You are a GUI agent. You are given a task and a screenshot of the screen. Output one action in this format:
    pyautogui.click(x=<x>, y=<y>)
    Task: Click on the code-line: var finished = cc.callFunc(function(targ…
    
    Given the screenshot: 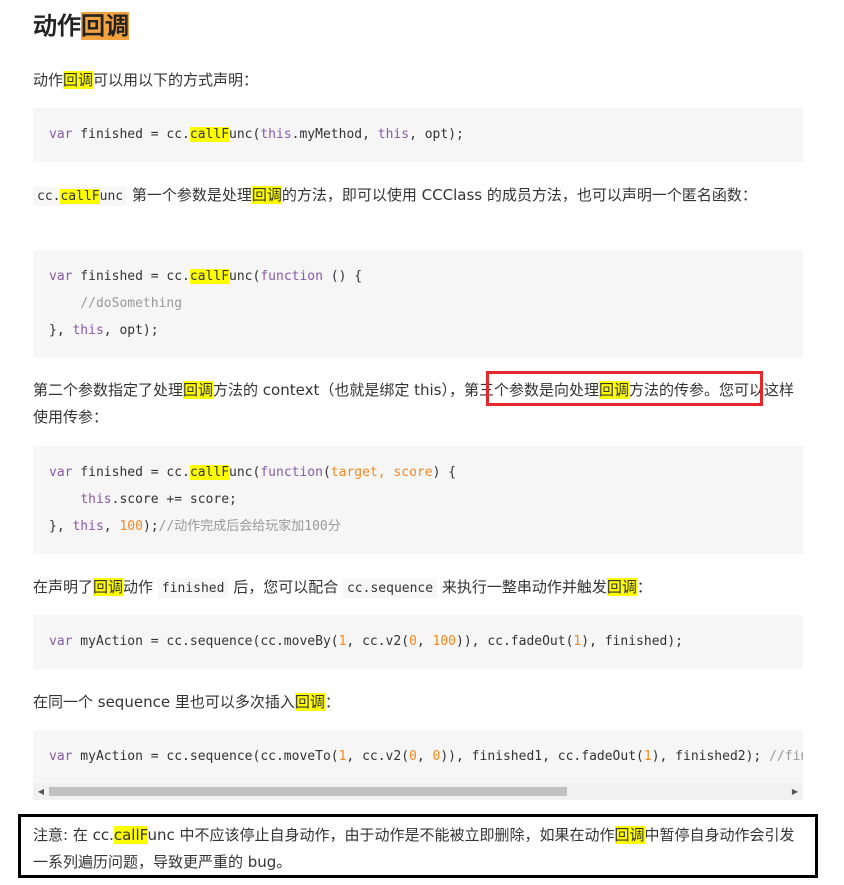 What is the action you would take?
    pyautogui.click(x=253, y=472)
    